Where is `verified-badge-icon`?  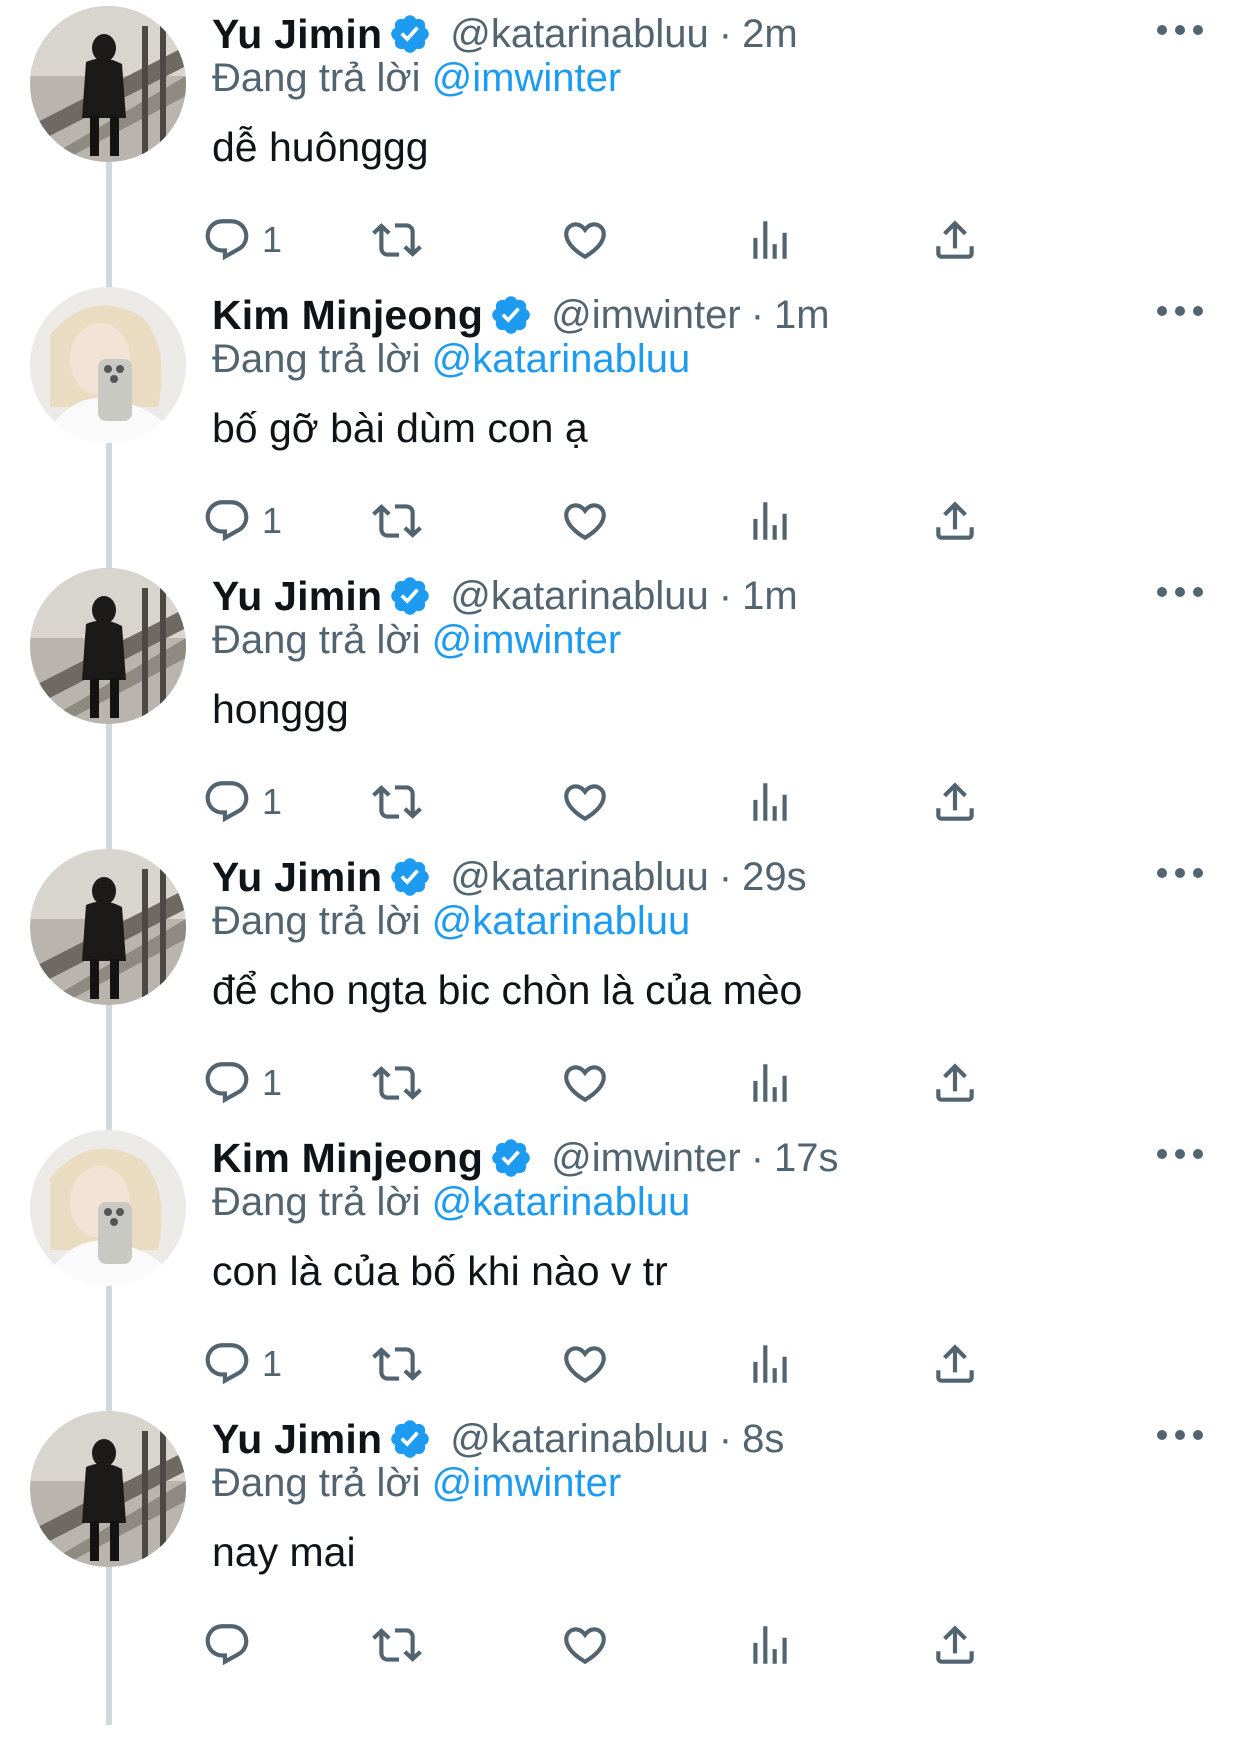 verified-badge-icon is located at coordinates (511, 315).